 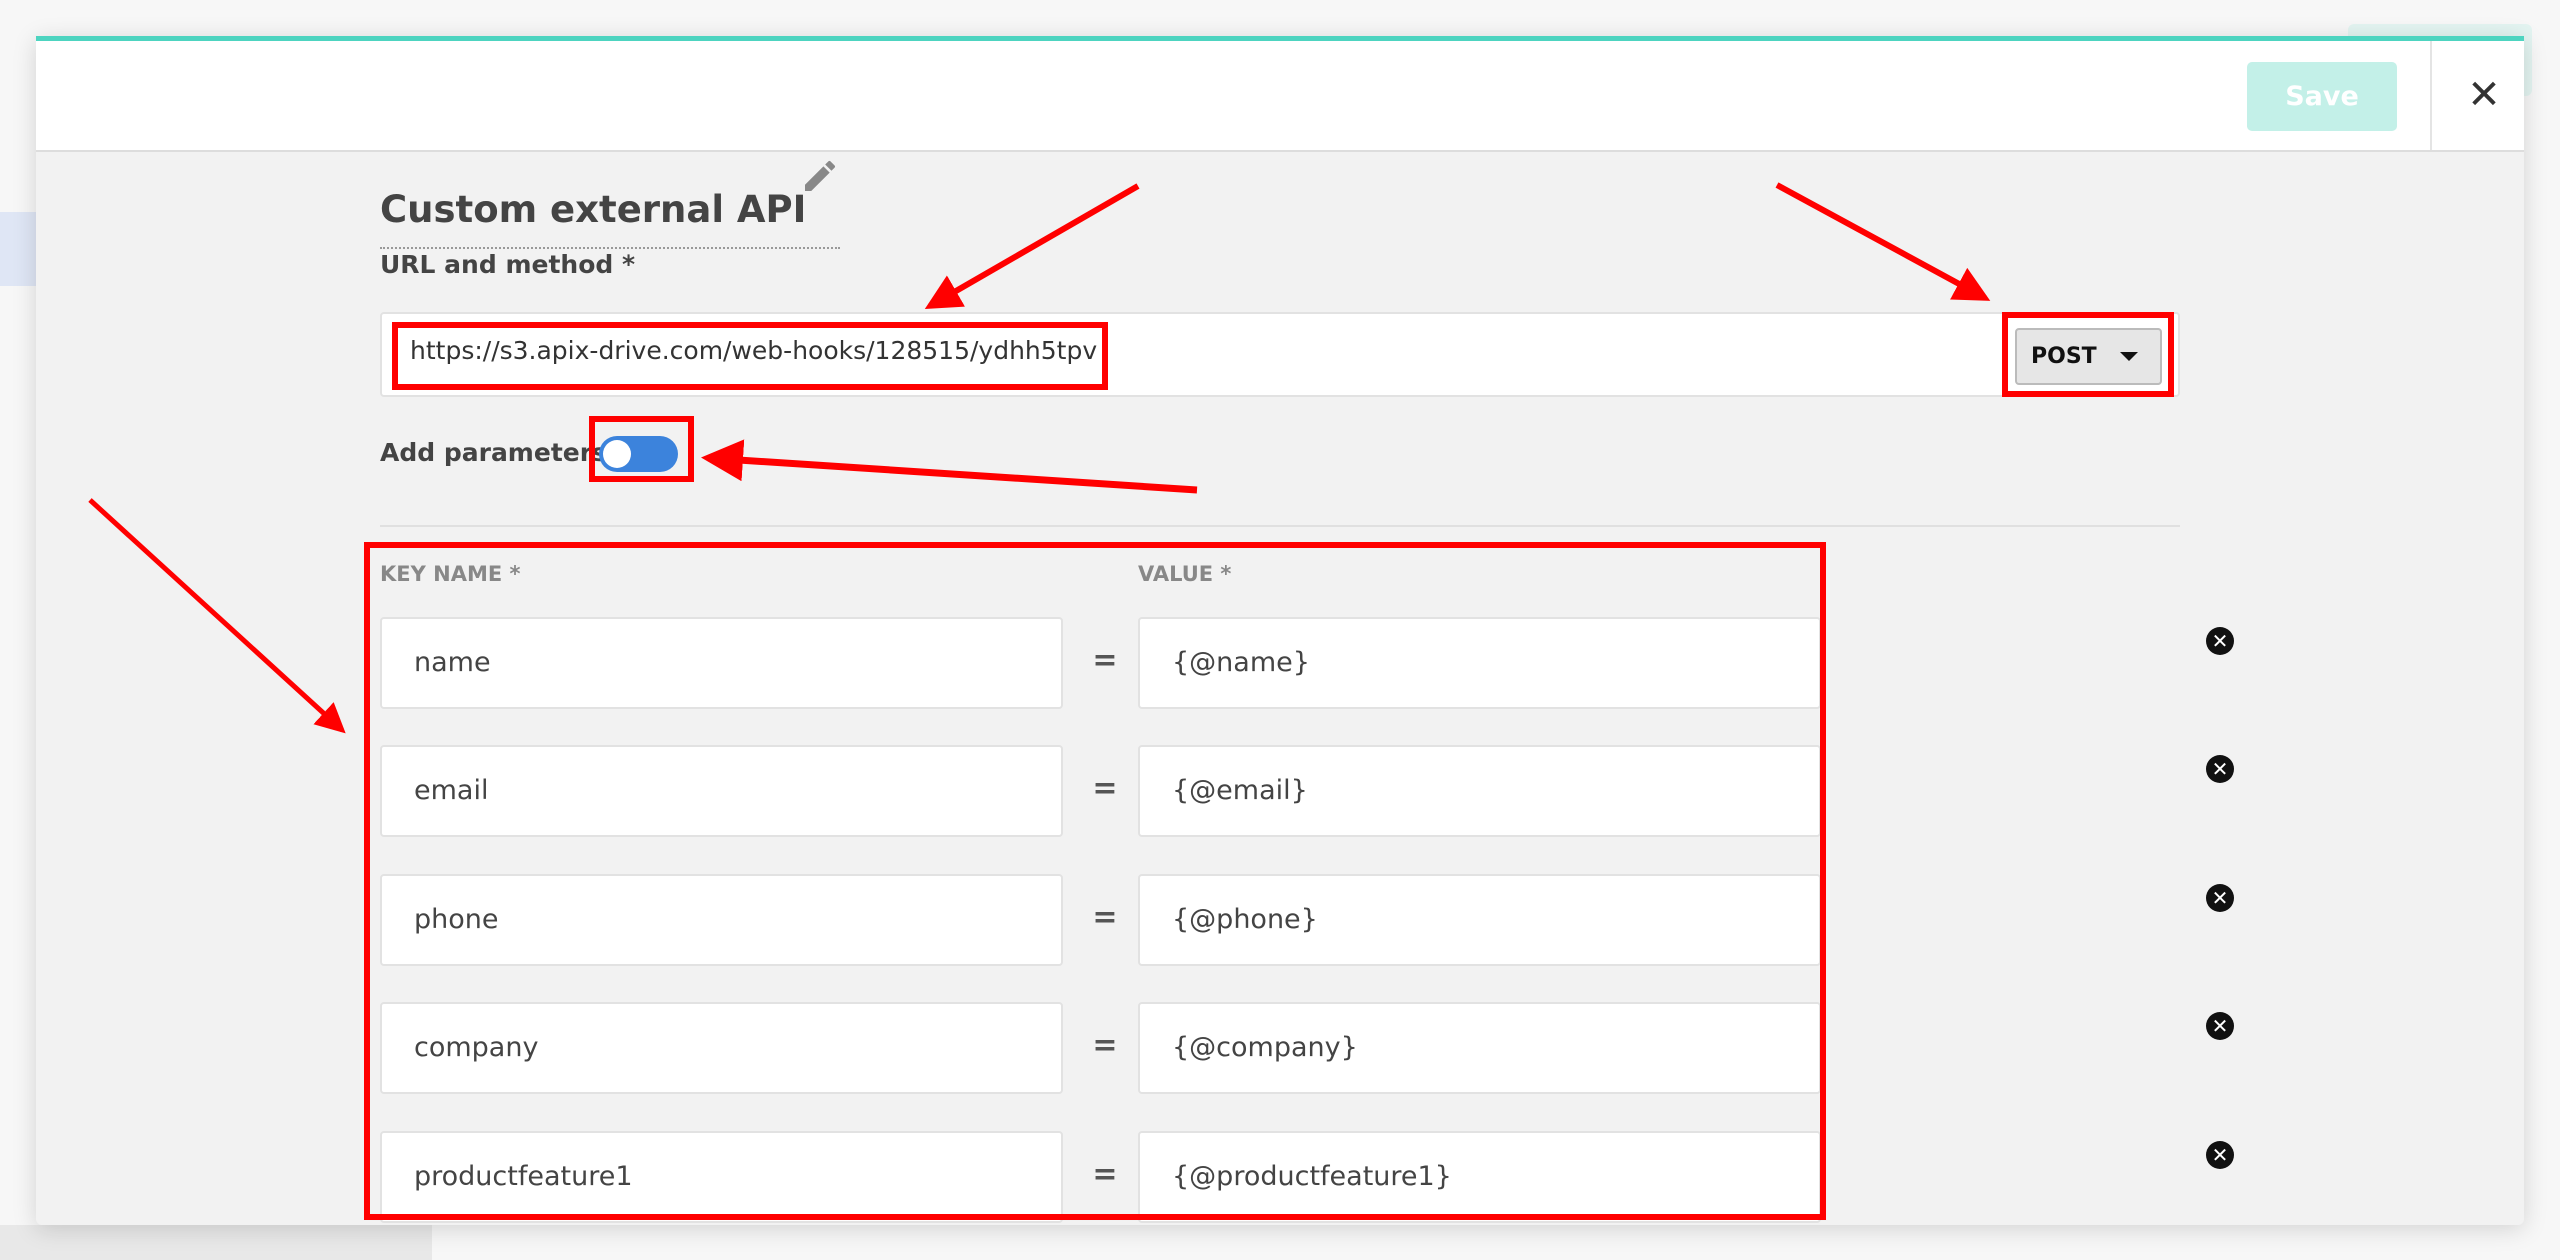 I want to click on key-name-header: KEY NAME *, so click(x=450, y=574).